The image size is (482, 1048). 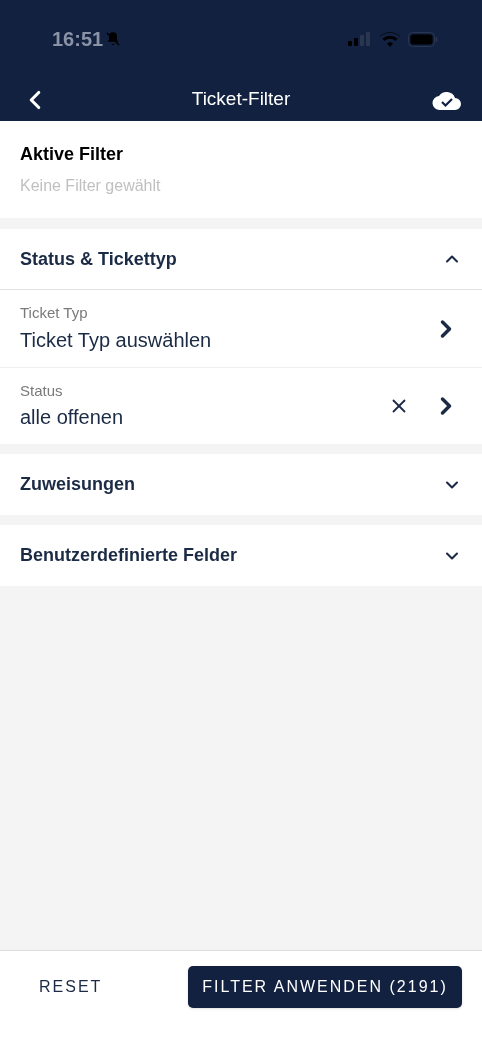 What do you see at coordinates (72, 418) in the screenshot?
I see `field-value: alle offenen` at bounding box center [72, 418].